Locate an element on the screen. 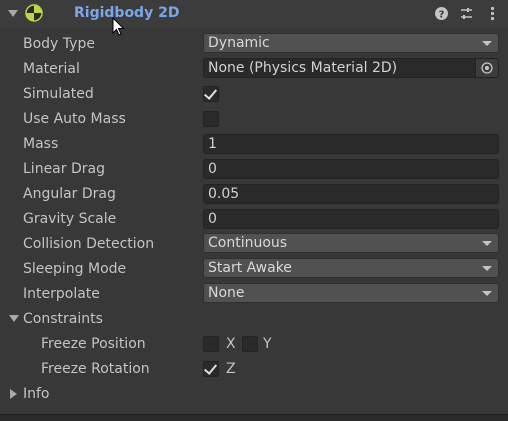 This screenshot has height=421, width=508. next-component-strip is located at coordinates (254, 417).